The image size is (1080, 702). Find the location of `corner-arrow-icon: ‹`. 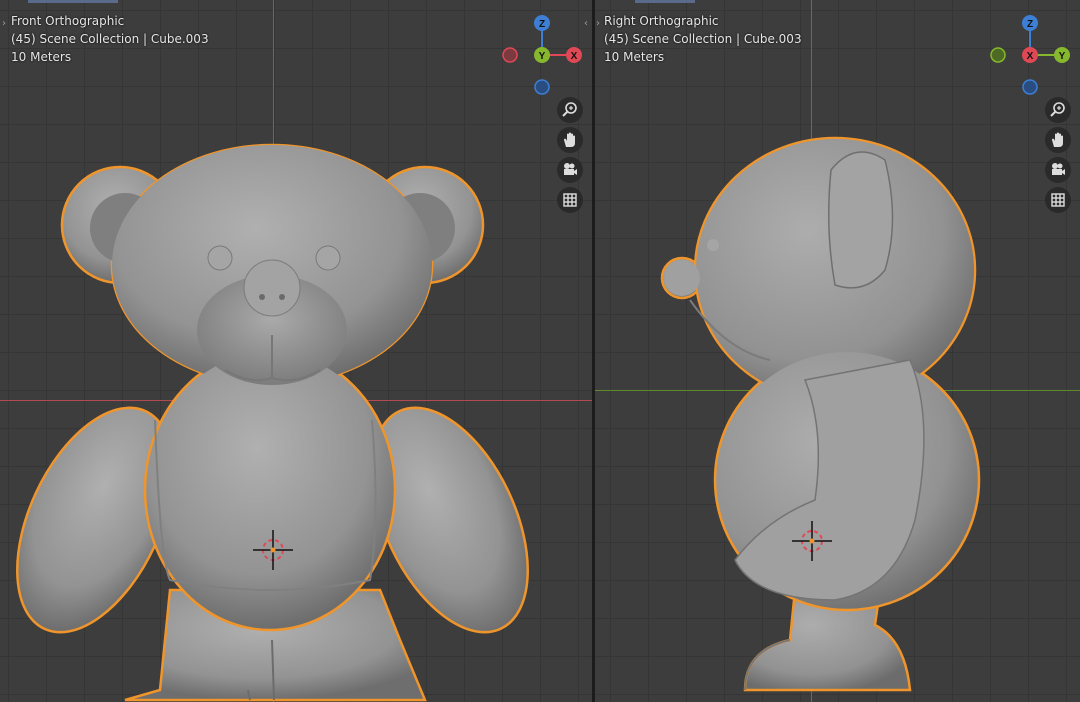

corner-arrow-icon: ‹ is located at coordinates (586, 23).